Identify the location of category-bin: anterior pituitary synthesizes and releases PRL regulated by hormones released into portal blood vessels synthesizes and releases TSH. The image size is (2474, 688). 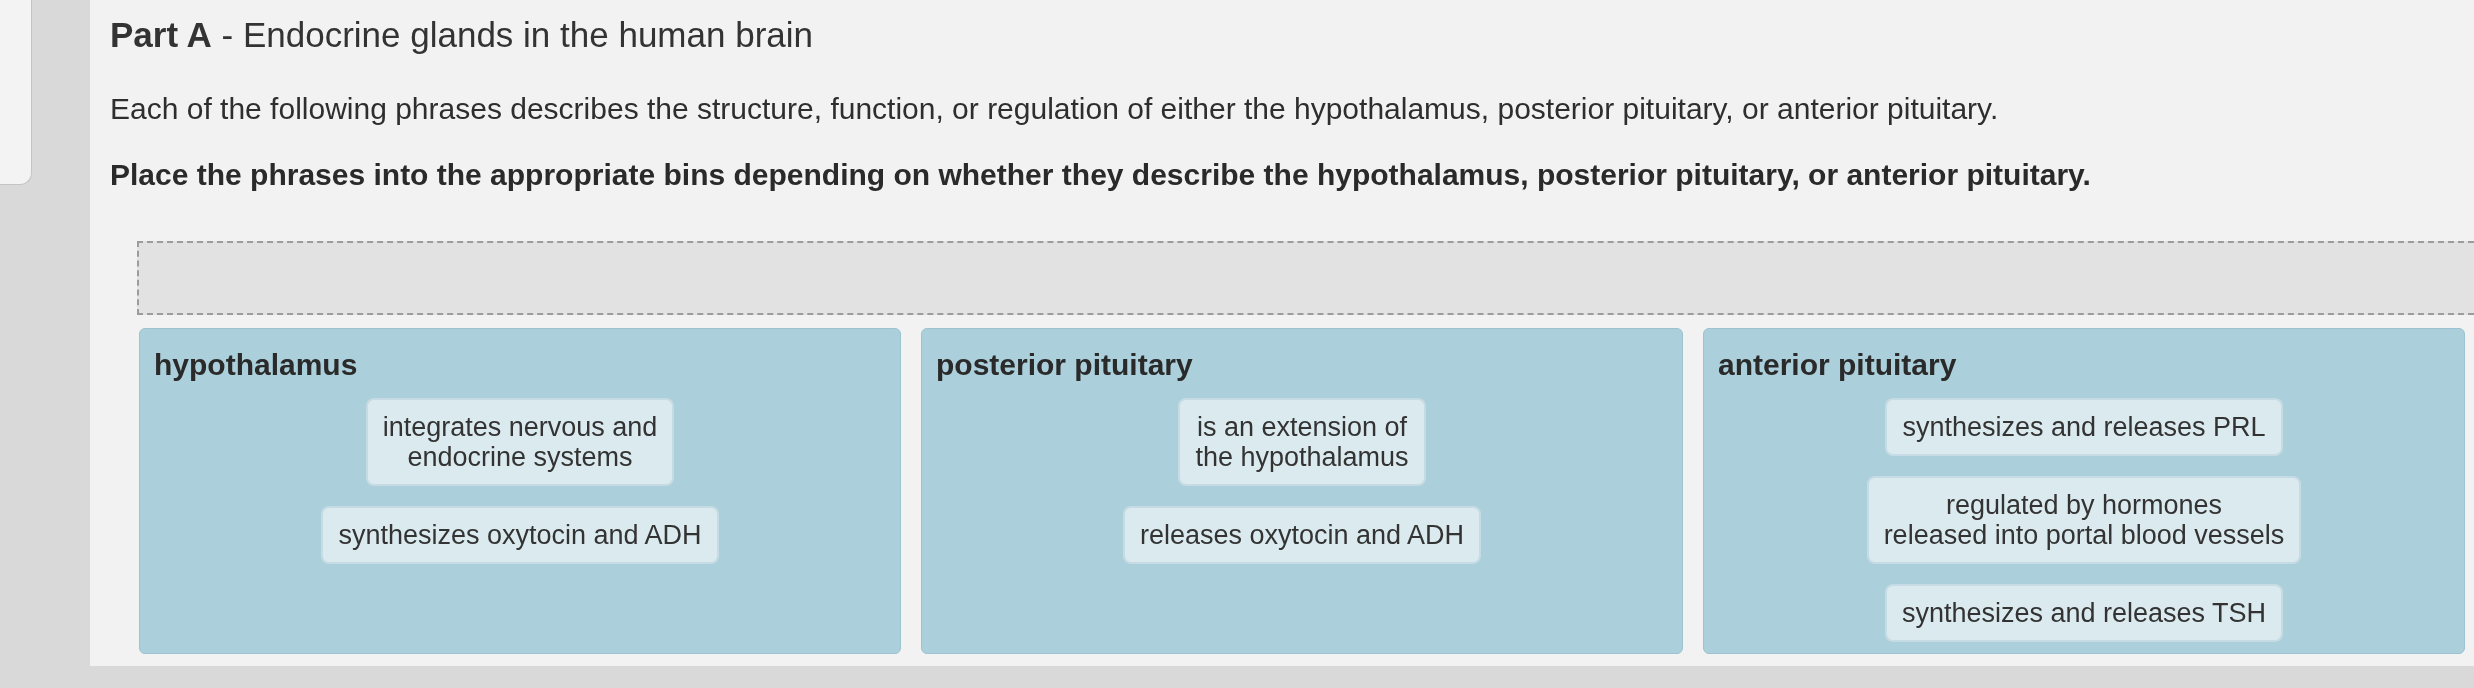
(2084, 491).